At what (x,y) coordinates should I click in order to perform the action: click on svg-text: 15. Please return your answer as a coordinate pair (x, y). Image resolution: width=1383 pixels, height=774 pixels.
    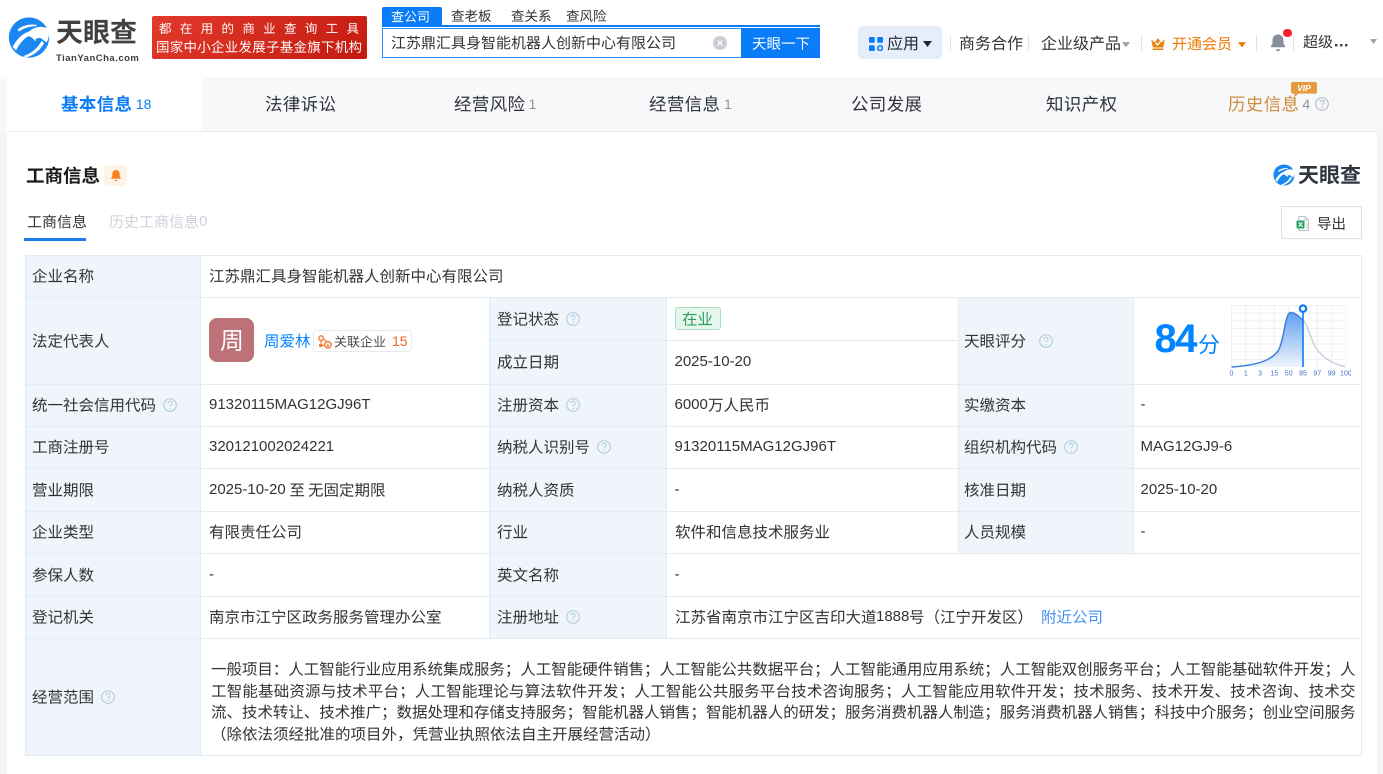
    Looking at the image, I should click on (1275, 374).